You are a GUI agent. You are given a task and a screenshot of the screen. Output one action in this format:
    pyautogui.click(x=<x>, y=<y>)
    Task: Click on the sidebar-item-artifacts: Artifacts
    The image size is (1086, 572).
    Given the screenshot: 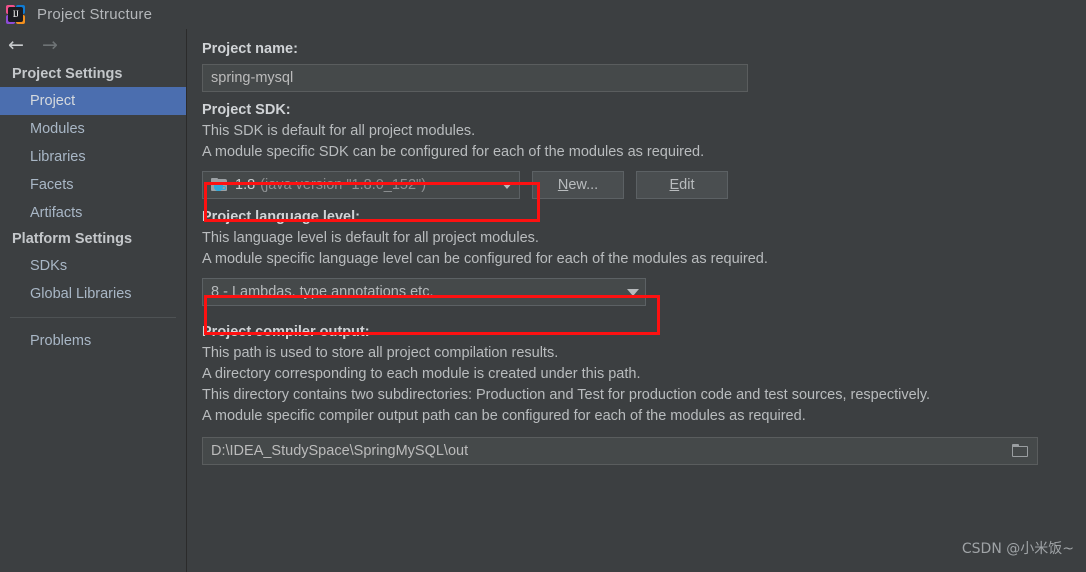 What is the action you would take?
    pyautogui.click(x=93, y=213)
    